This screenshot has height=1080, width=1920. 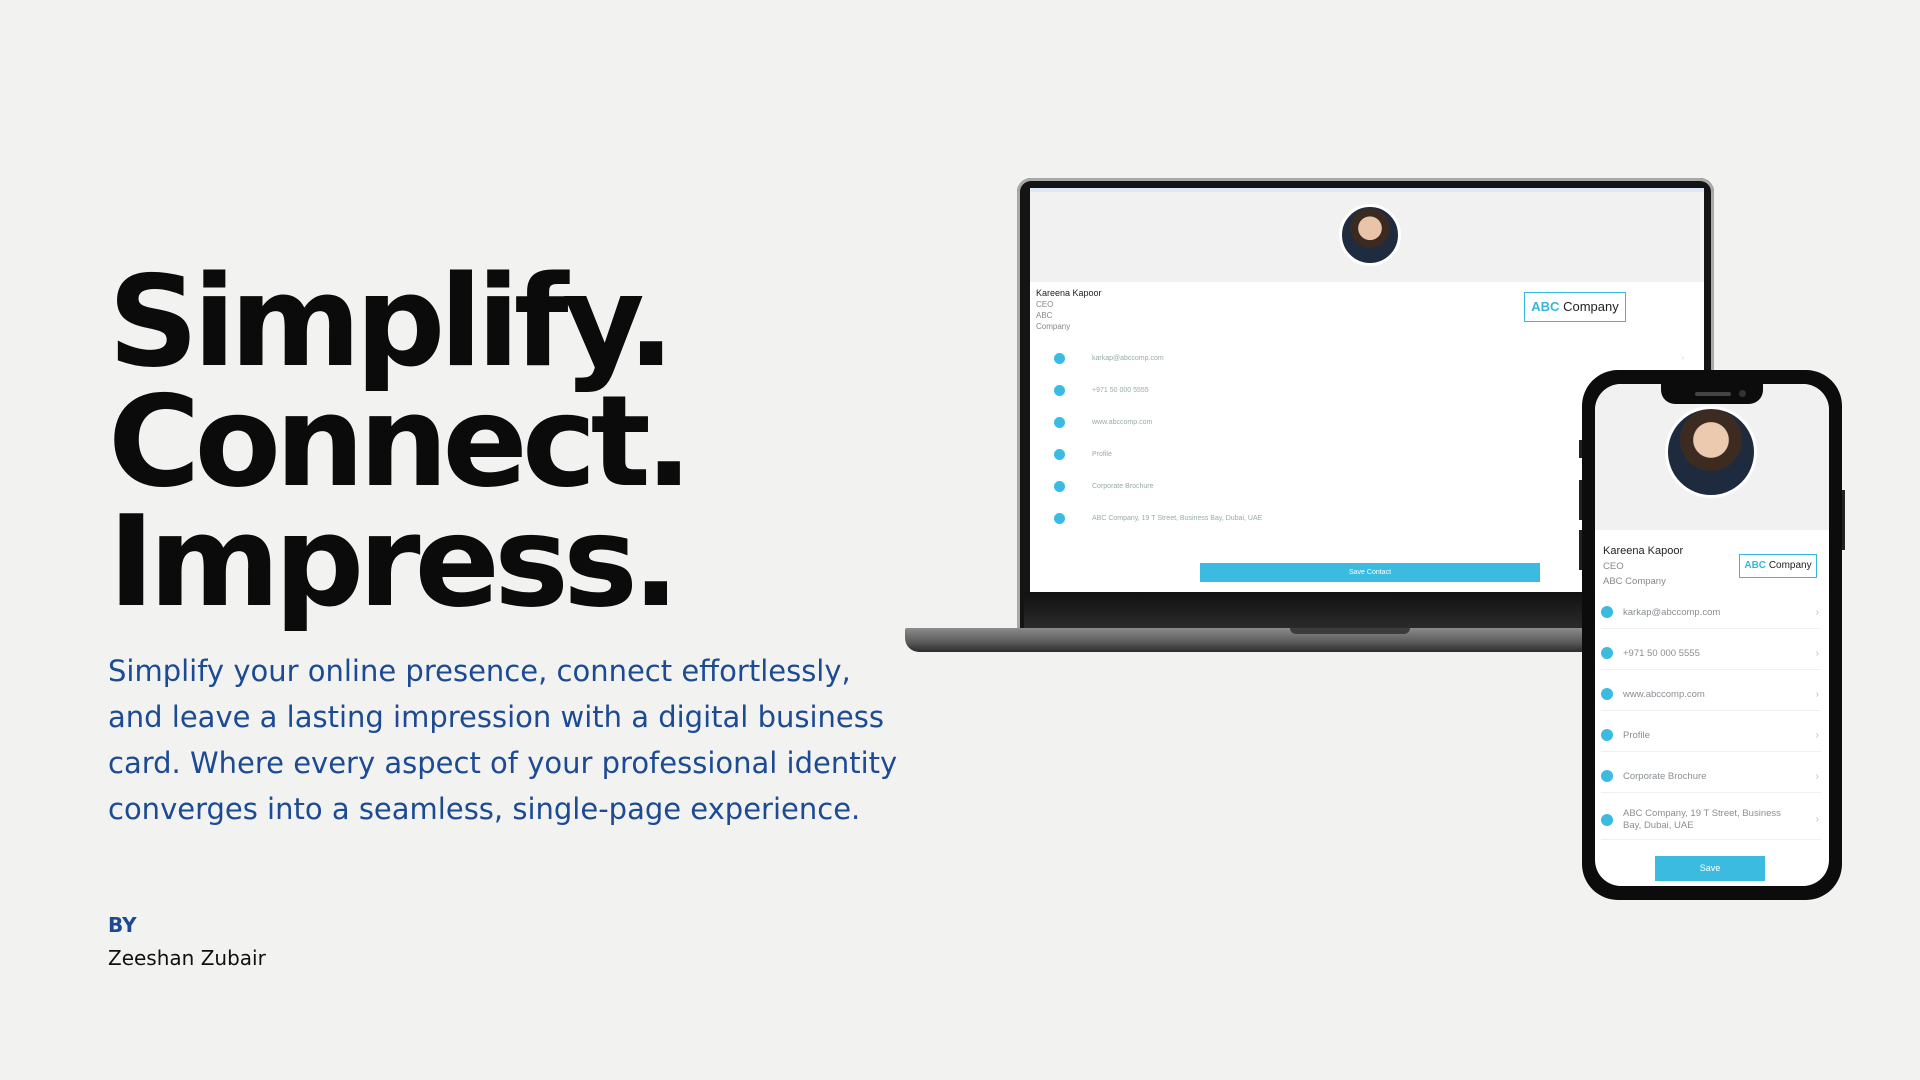 I want to click on author-name: Zeeshan Zubair, so click(x=187, y=958).